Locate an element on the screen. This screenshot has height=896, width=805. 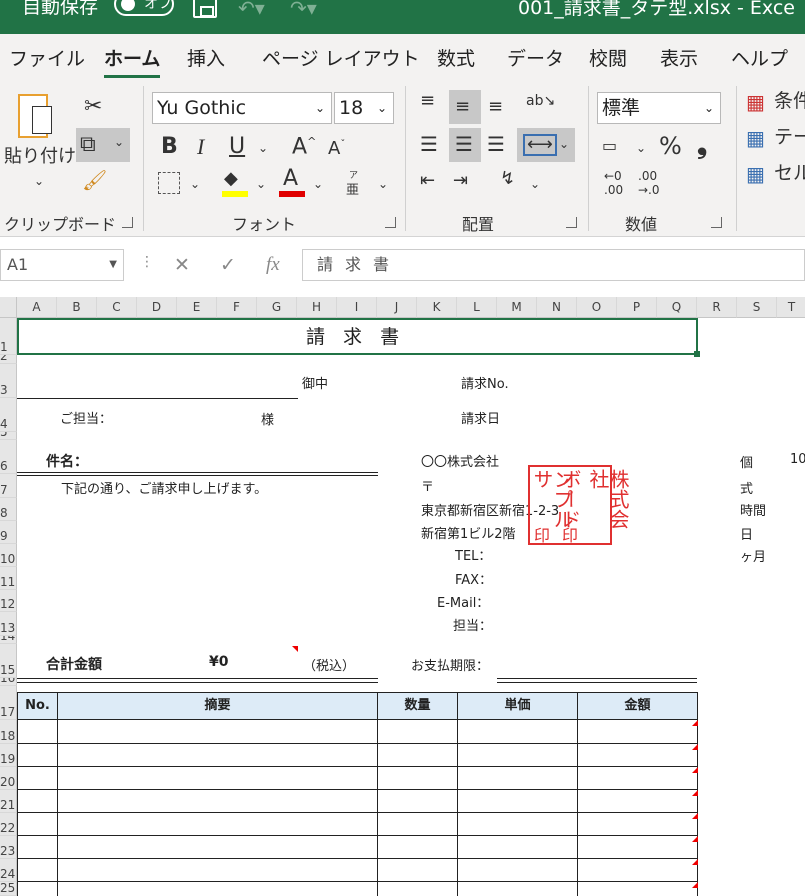
row-header-13: 13 is located at coordinates (8, 624).